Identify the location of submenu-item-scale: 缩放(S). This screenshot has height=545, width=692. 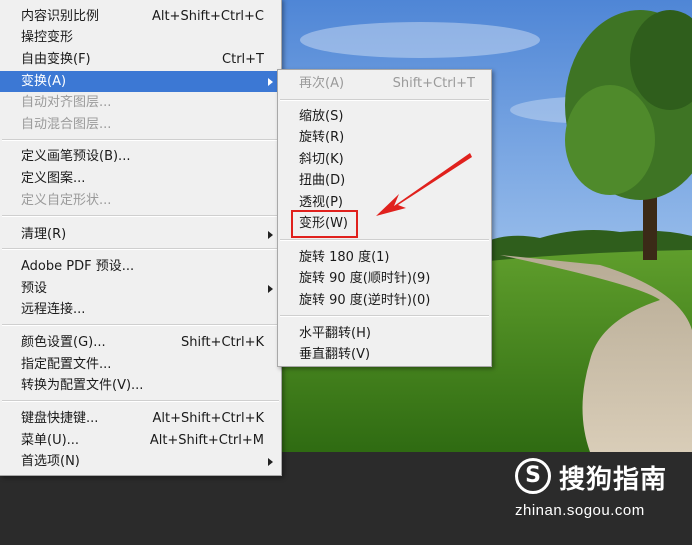
(384, 116).